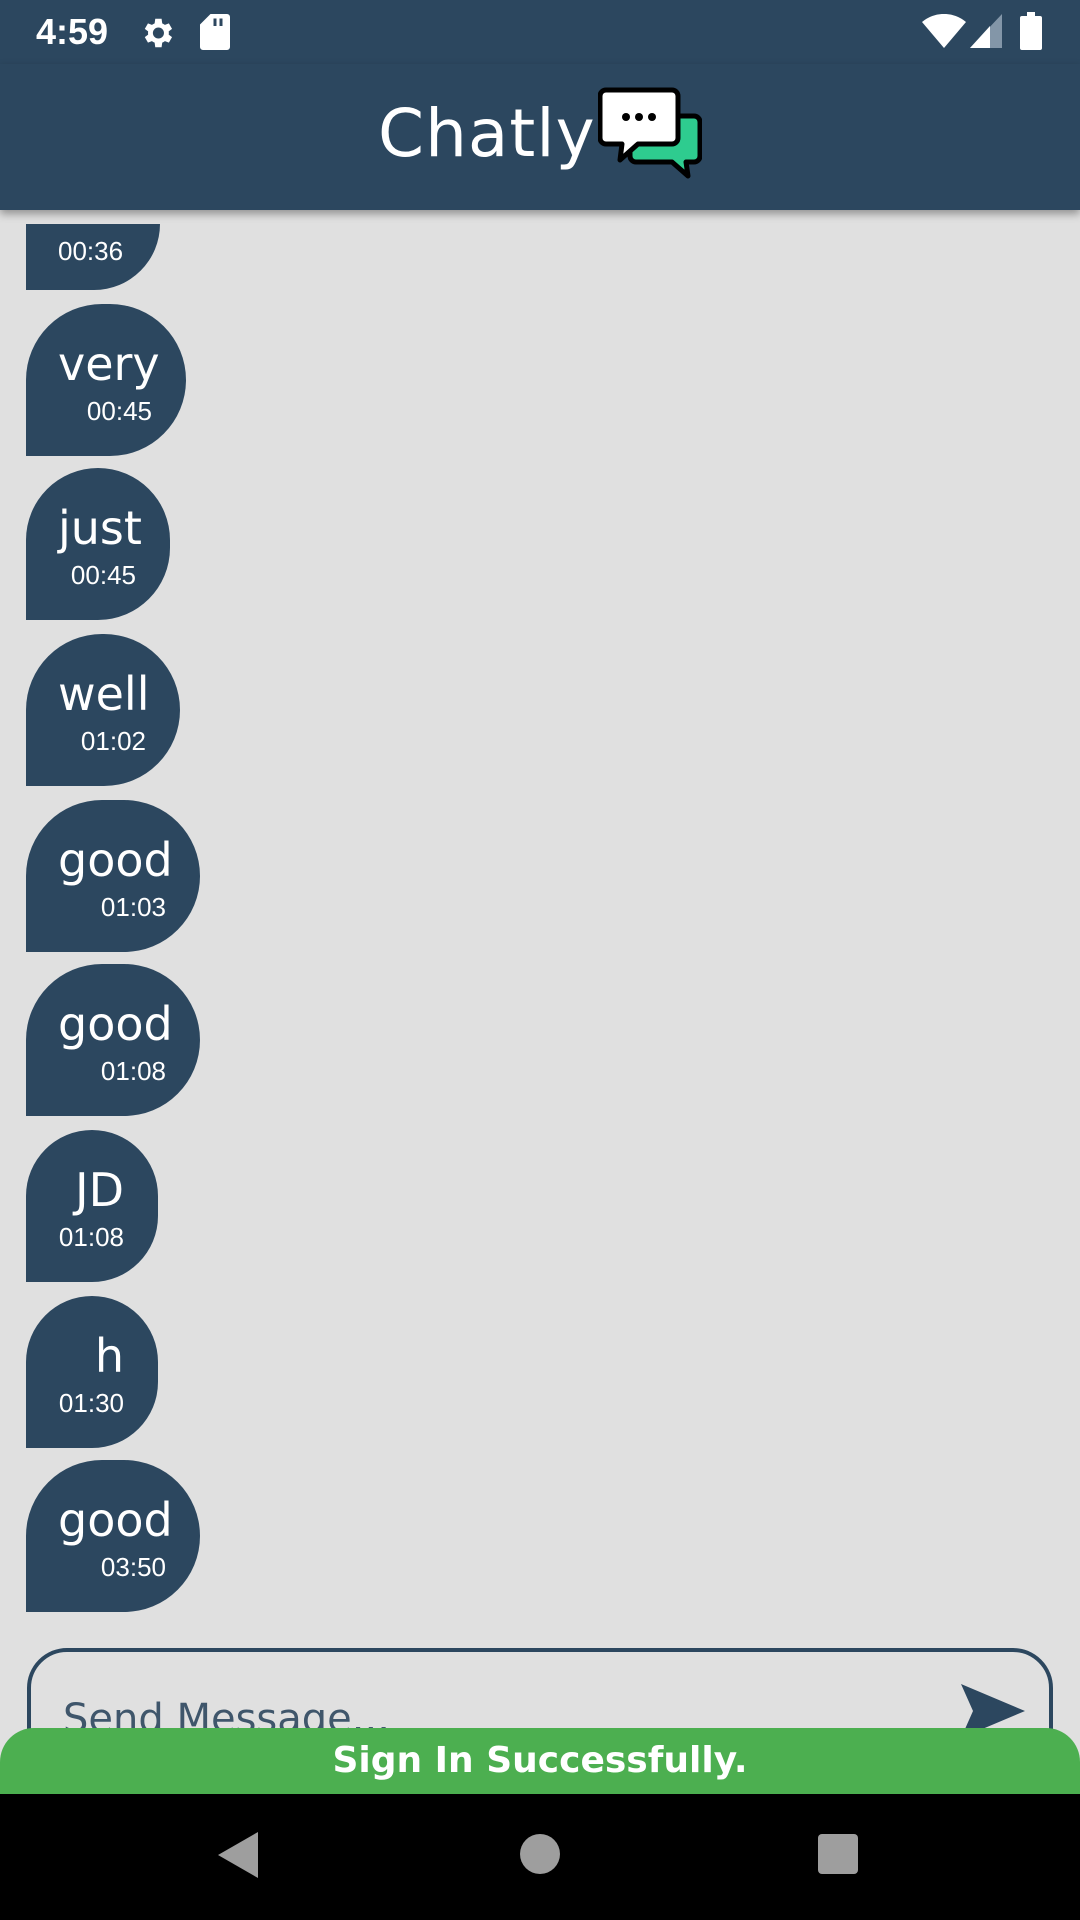 The height and width of the screenshot is (1920, 1080). I want to click on message-bubble: JD 01:08, so click(92, 1206).